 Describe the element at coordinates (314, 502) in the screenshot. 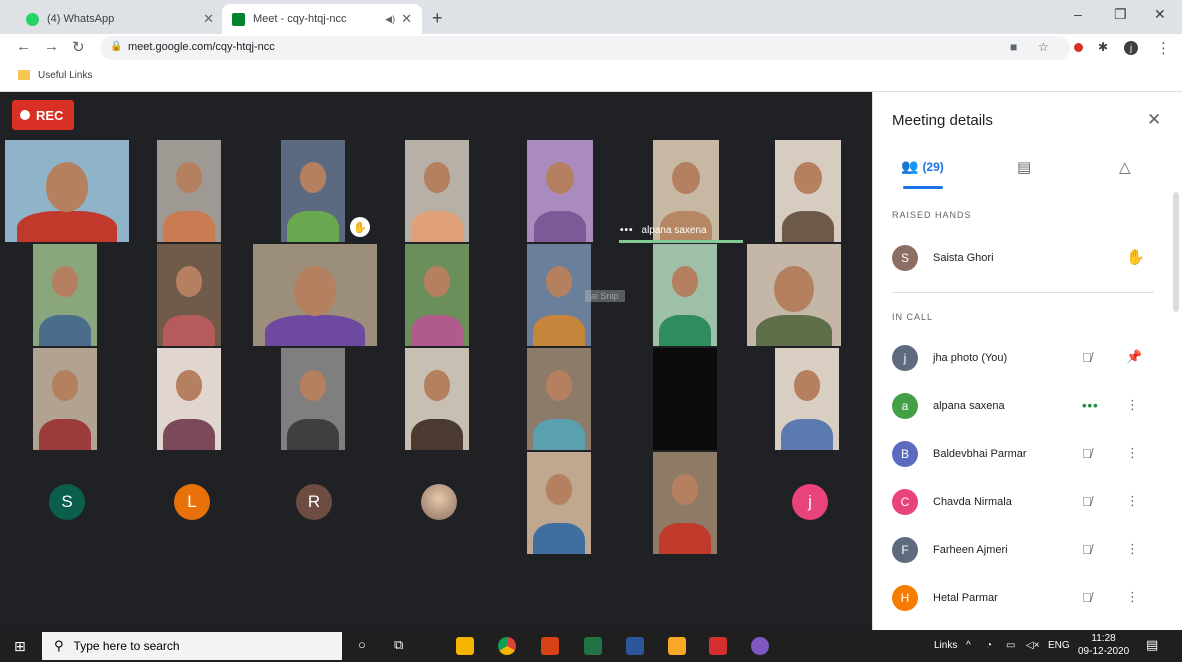

I see `avatar-tile-r: R` at that location.